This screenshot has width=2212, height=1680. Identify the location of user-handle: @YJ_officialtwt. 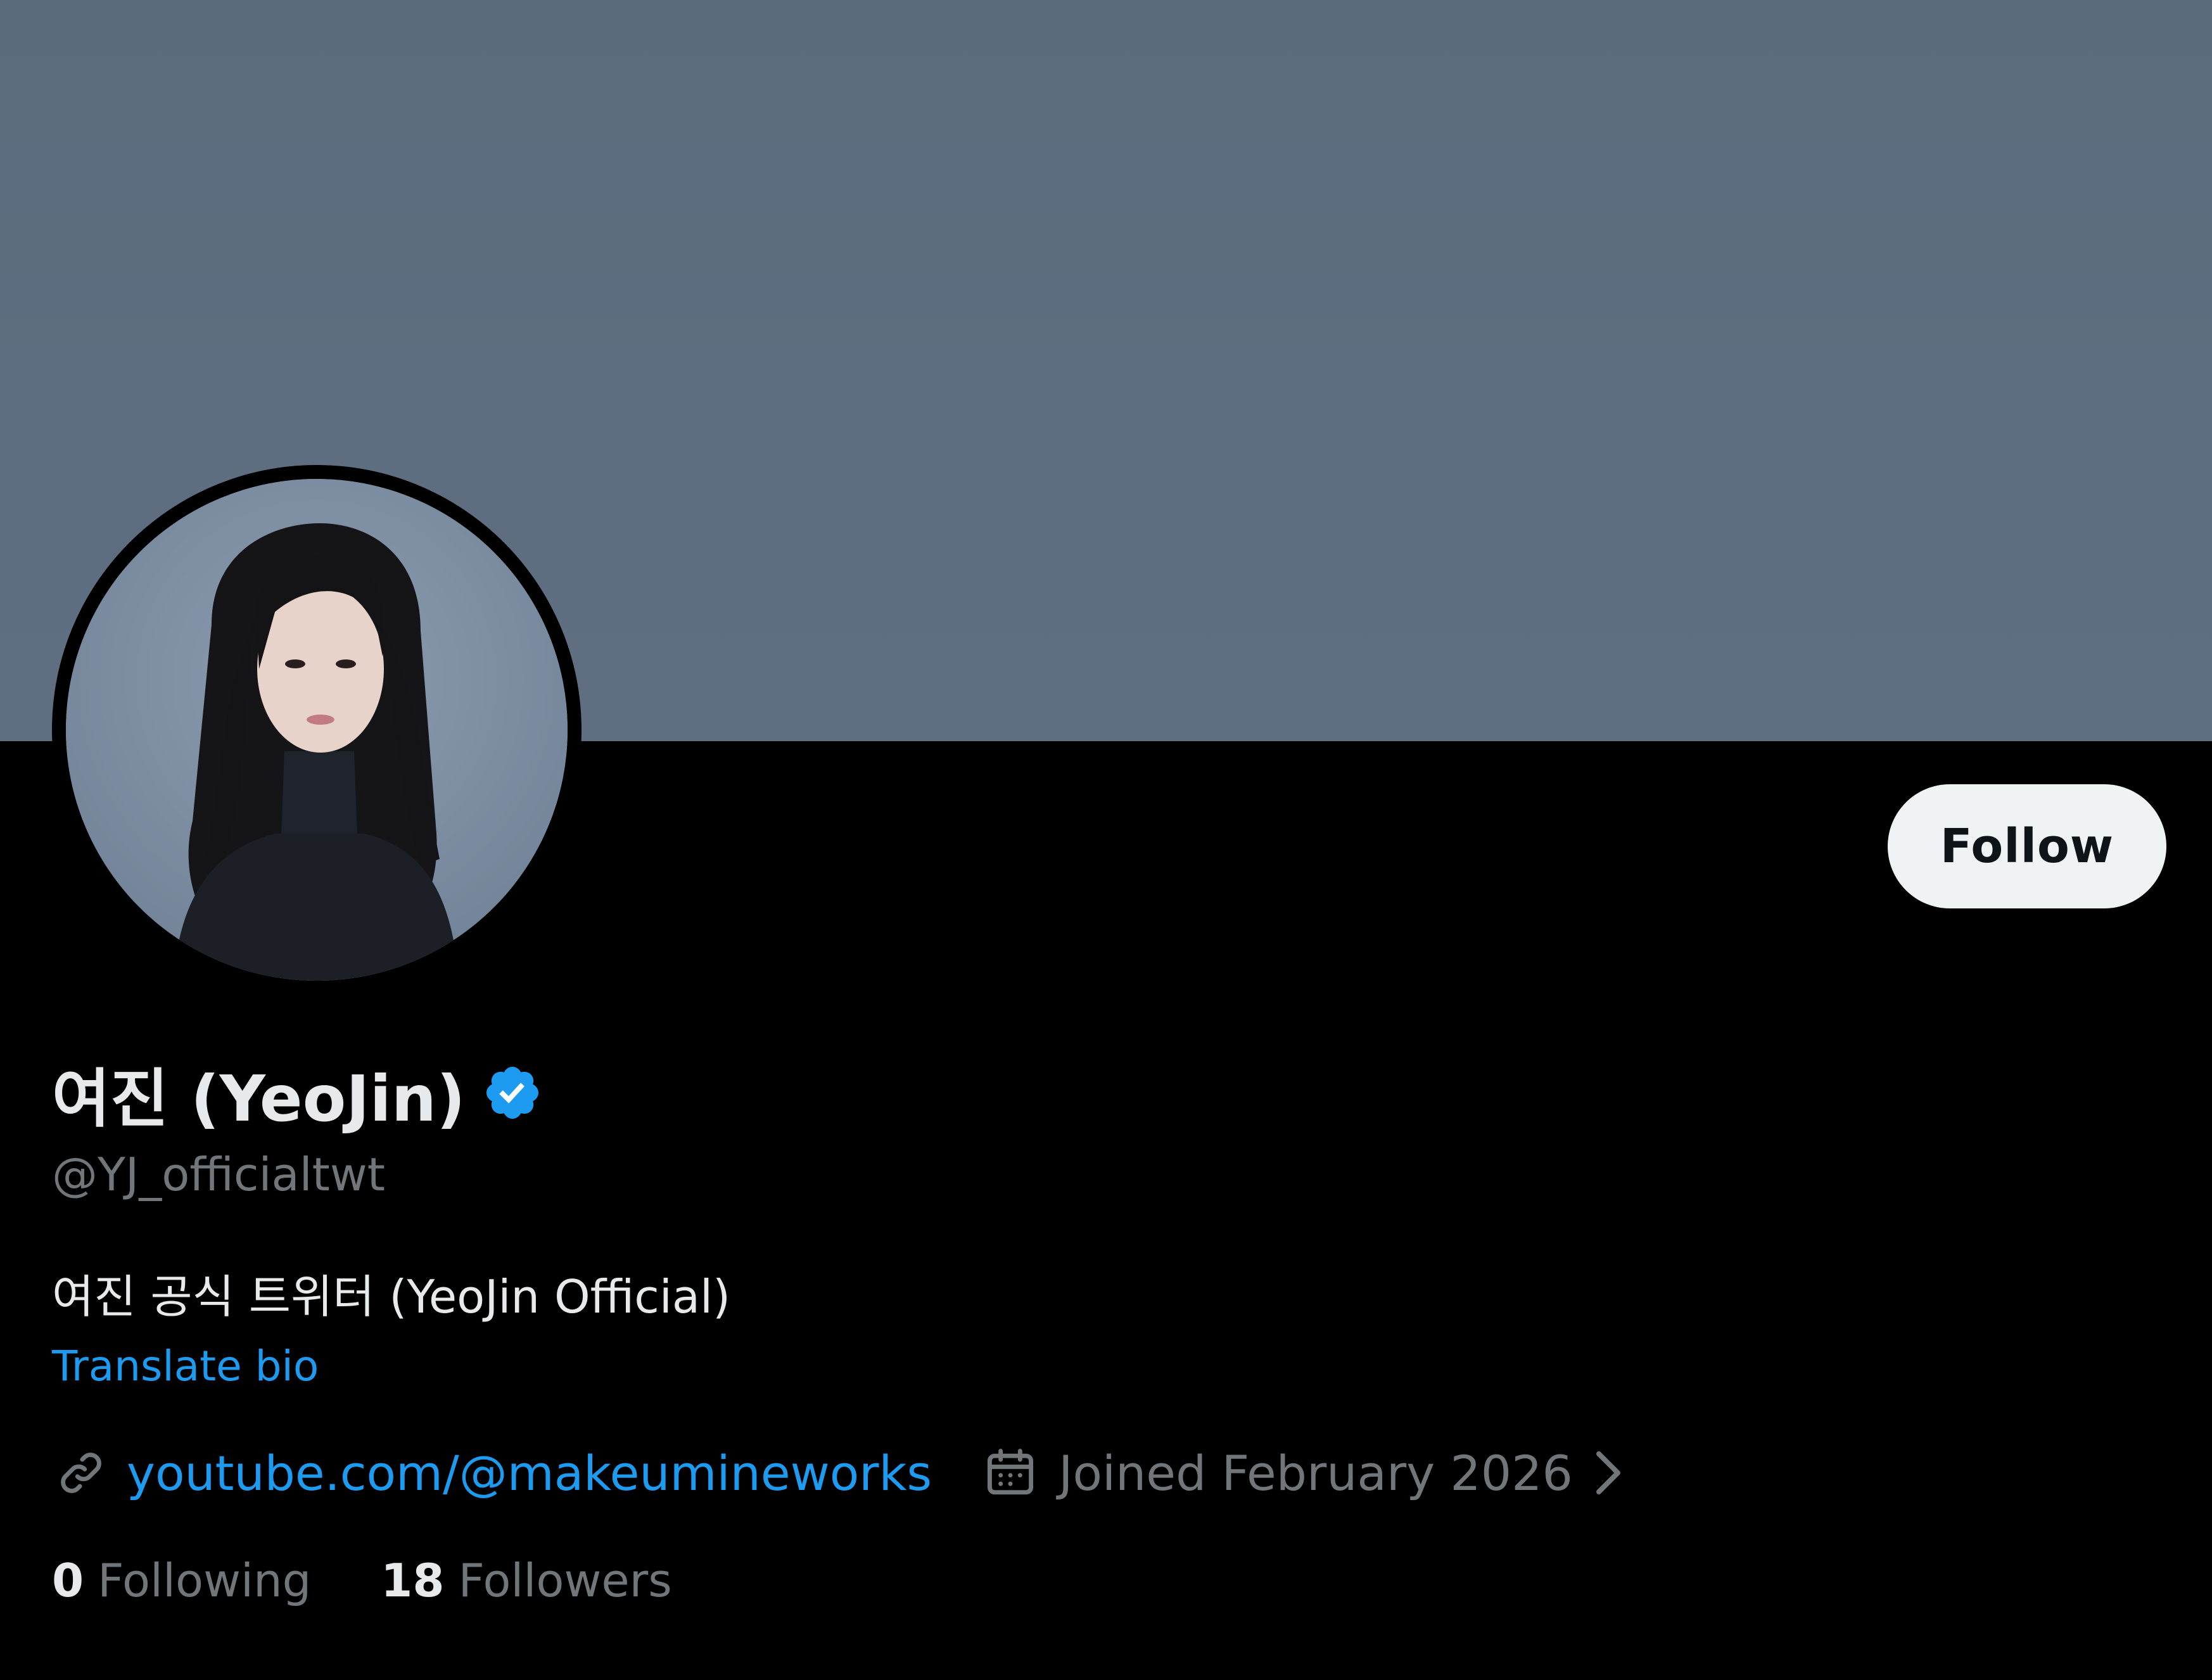
(218, 1174).